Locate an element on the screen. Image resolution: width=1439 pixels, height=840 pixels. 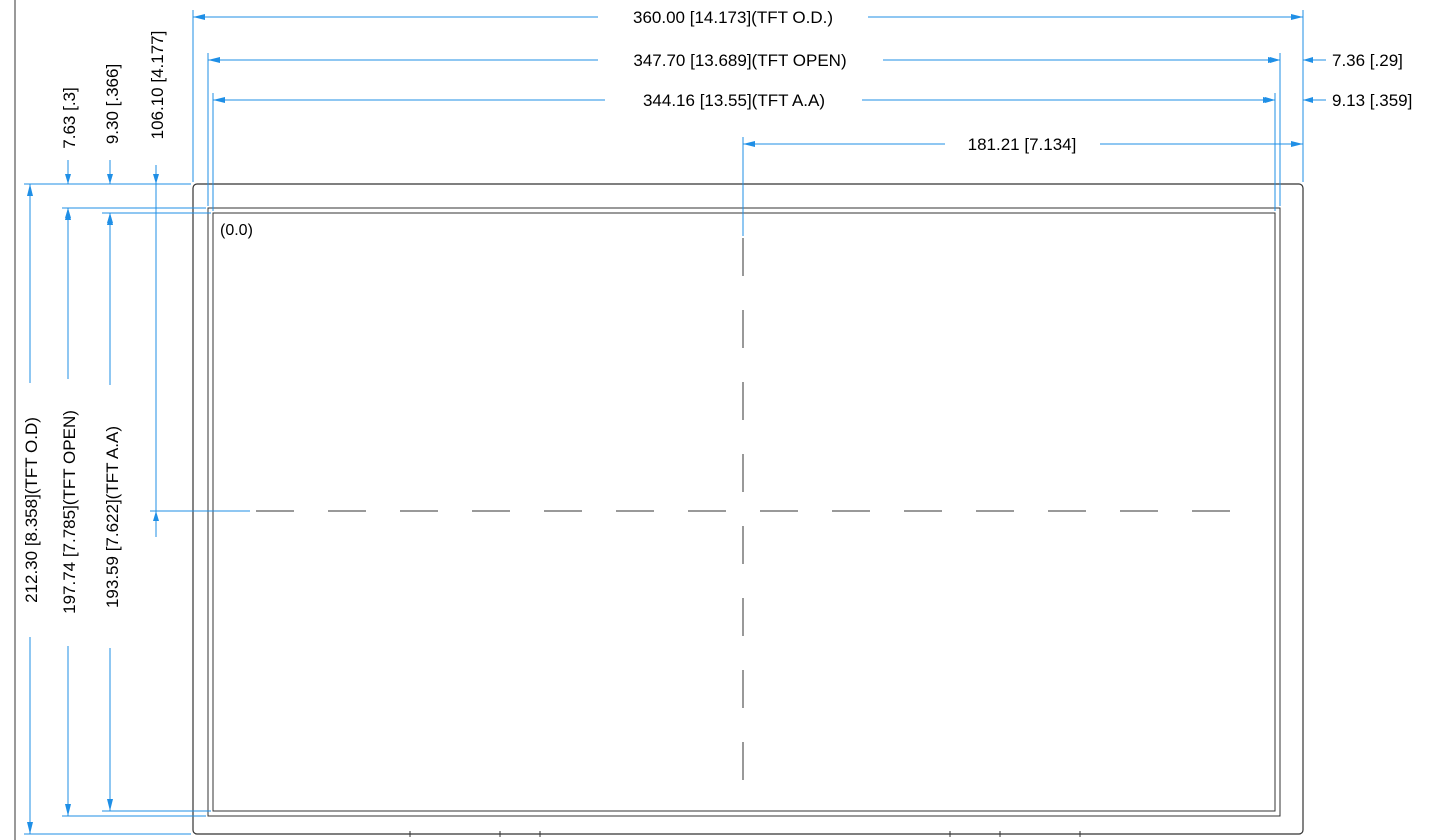
dimension-width-active-area: 344.16 [13.55](TFT A.A) is located at coordinates (744, 100).